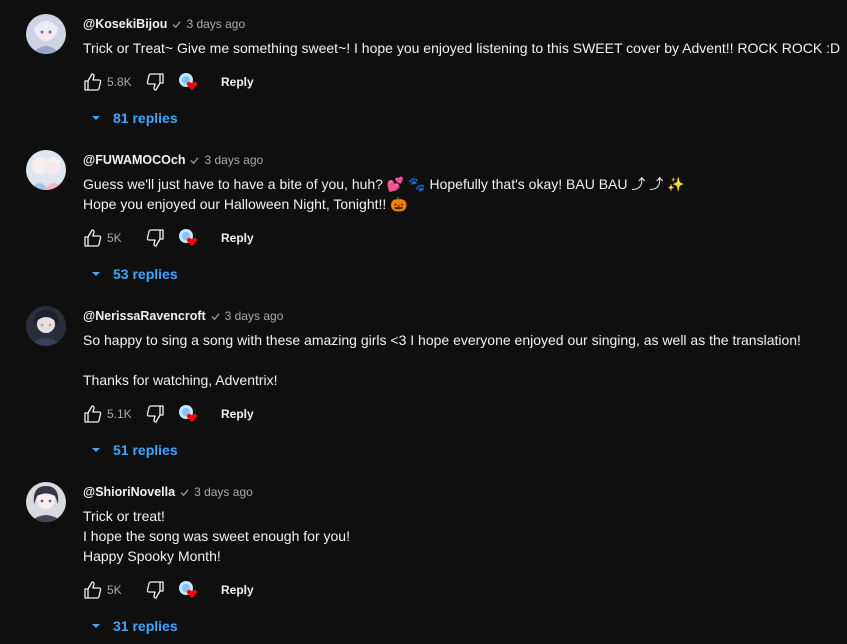 This screenshot has width=847, height=644. Describe the element at coordinates (465, 316) in the screenshot. I see `comment-header: @NerissaRavencroft 3 days ago` at that location.